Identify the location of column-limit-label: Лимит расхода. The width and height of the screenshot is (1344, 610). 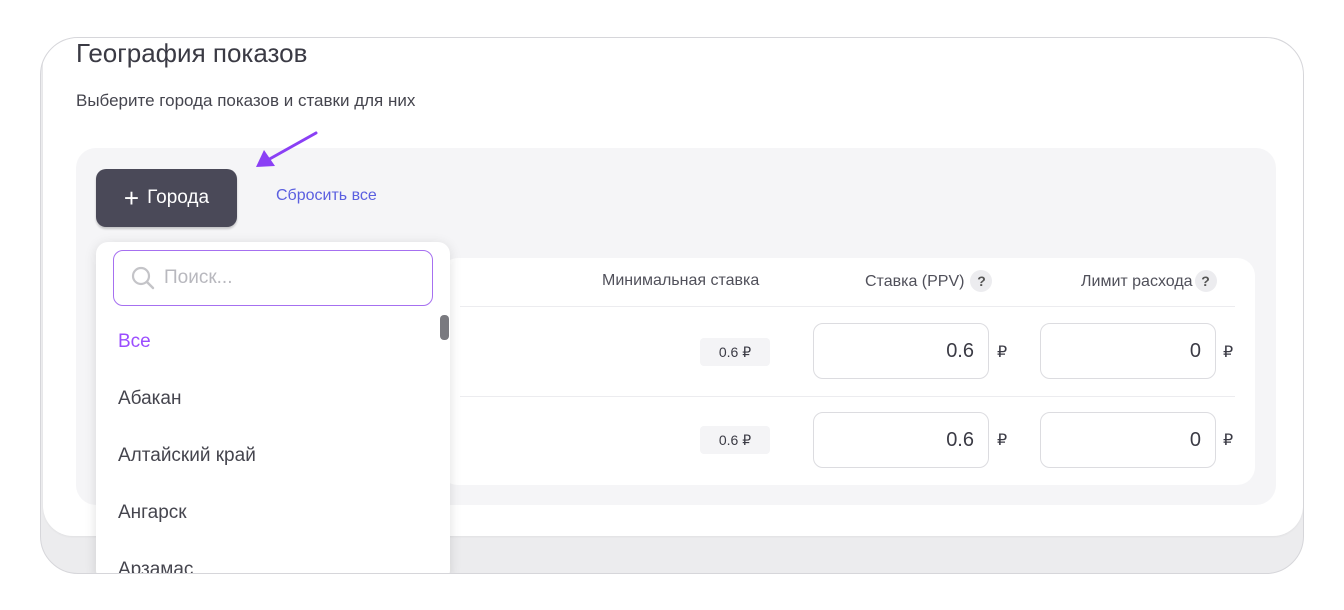
(1137, 281).